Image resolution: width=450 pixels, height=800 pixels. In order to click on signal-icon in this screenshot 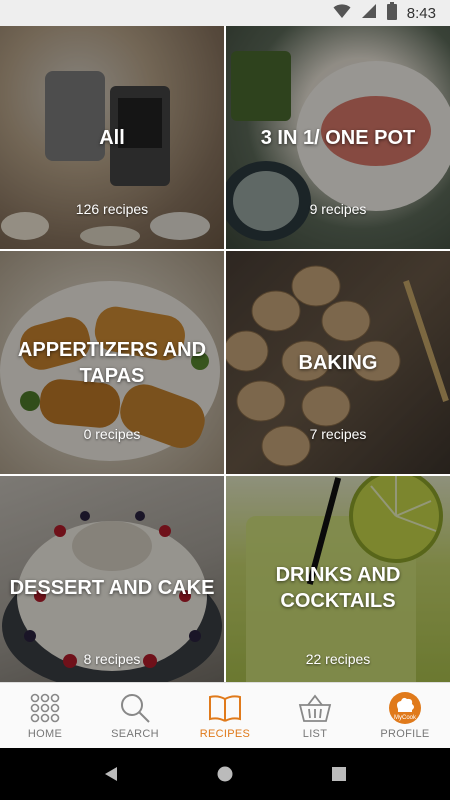, I will do `click(369, 13)`.